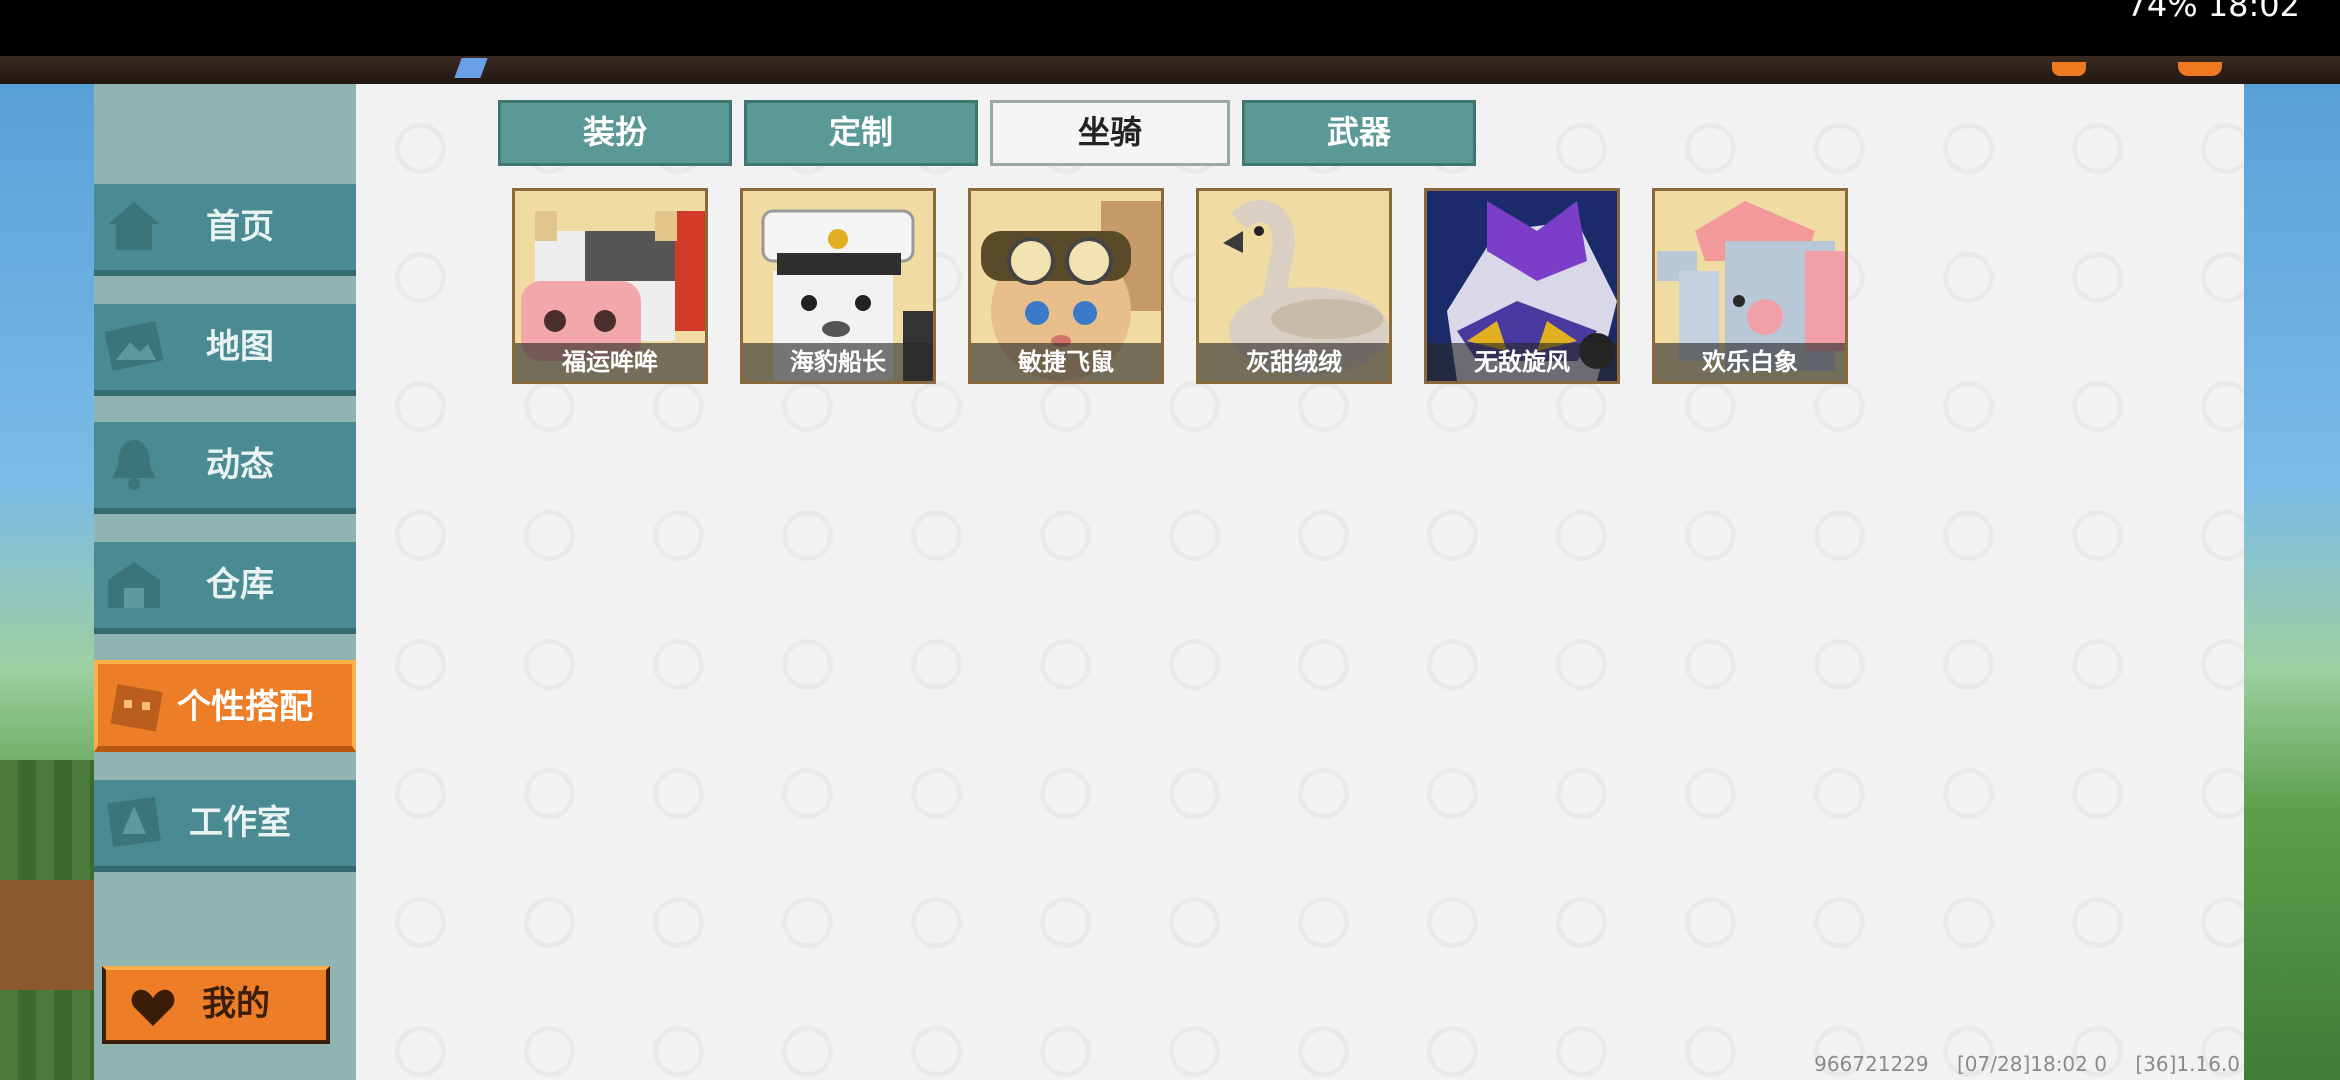 This screenshot has width=2340, height=1080. I want to click on notification-icon, so click(2069, 69).